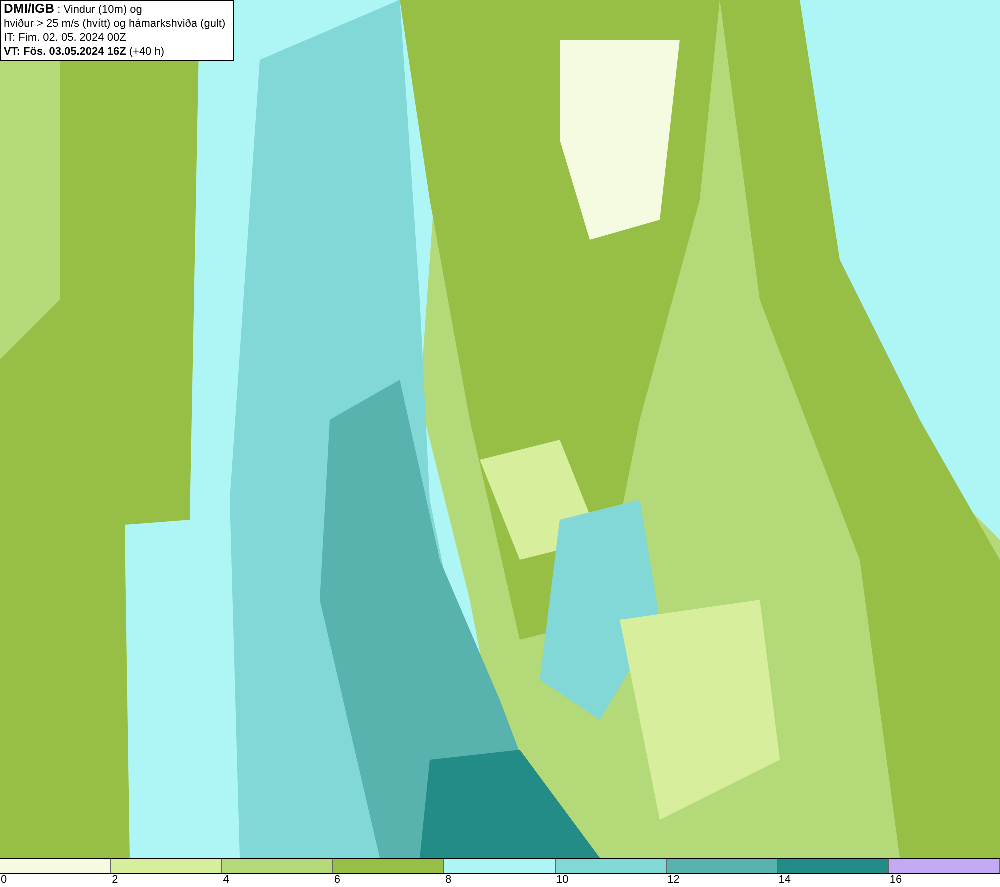 This screenshot has height=887, width=1000. I want to click on legend-label: 4, so click(226, 880).